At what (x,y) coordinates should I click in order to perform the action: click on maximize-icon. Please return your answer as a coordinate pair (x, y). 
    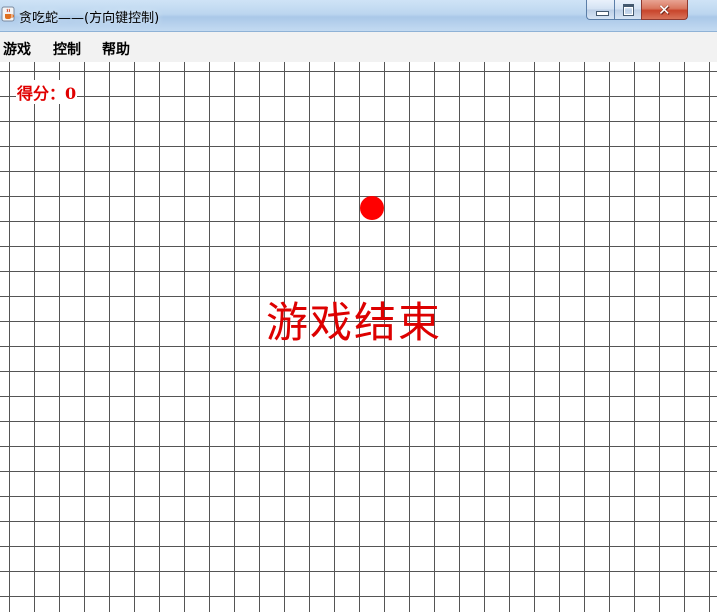
    Looking at the image, I should click on (628, 10).